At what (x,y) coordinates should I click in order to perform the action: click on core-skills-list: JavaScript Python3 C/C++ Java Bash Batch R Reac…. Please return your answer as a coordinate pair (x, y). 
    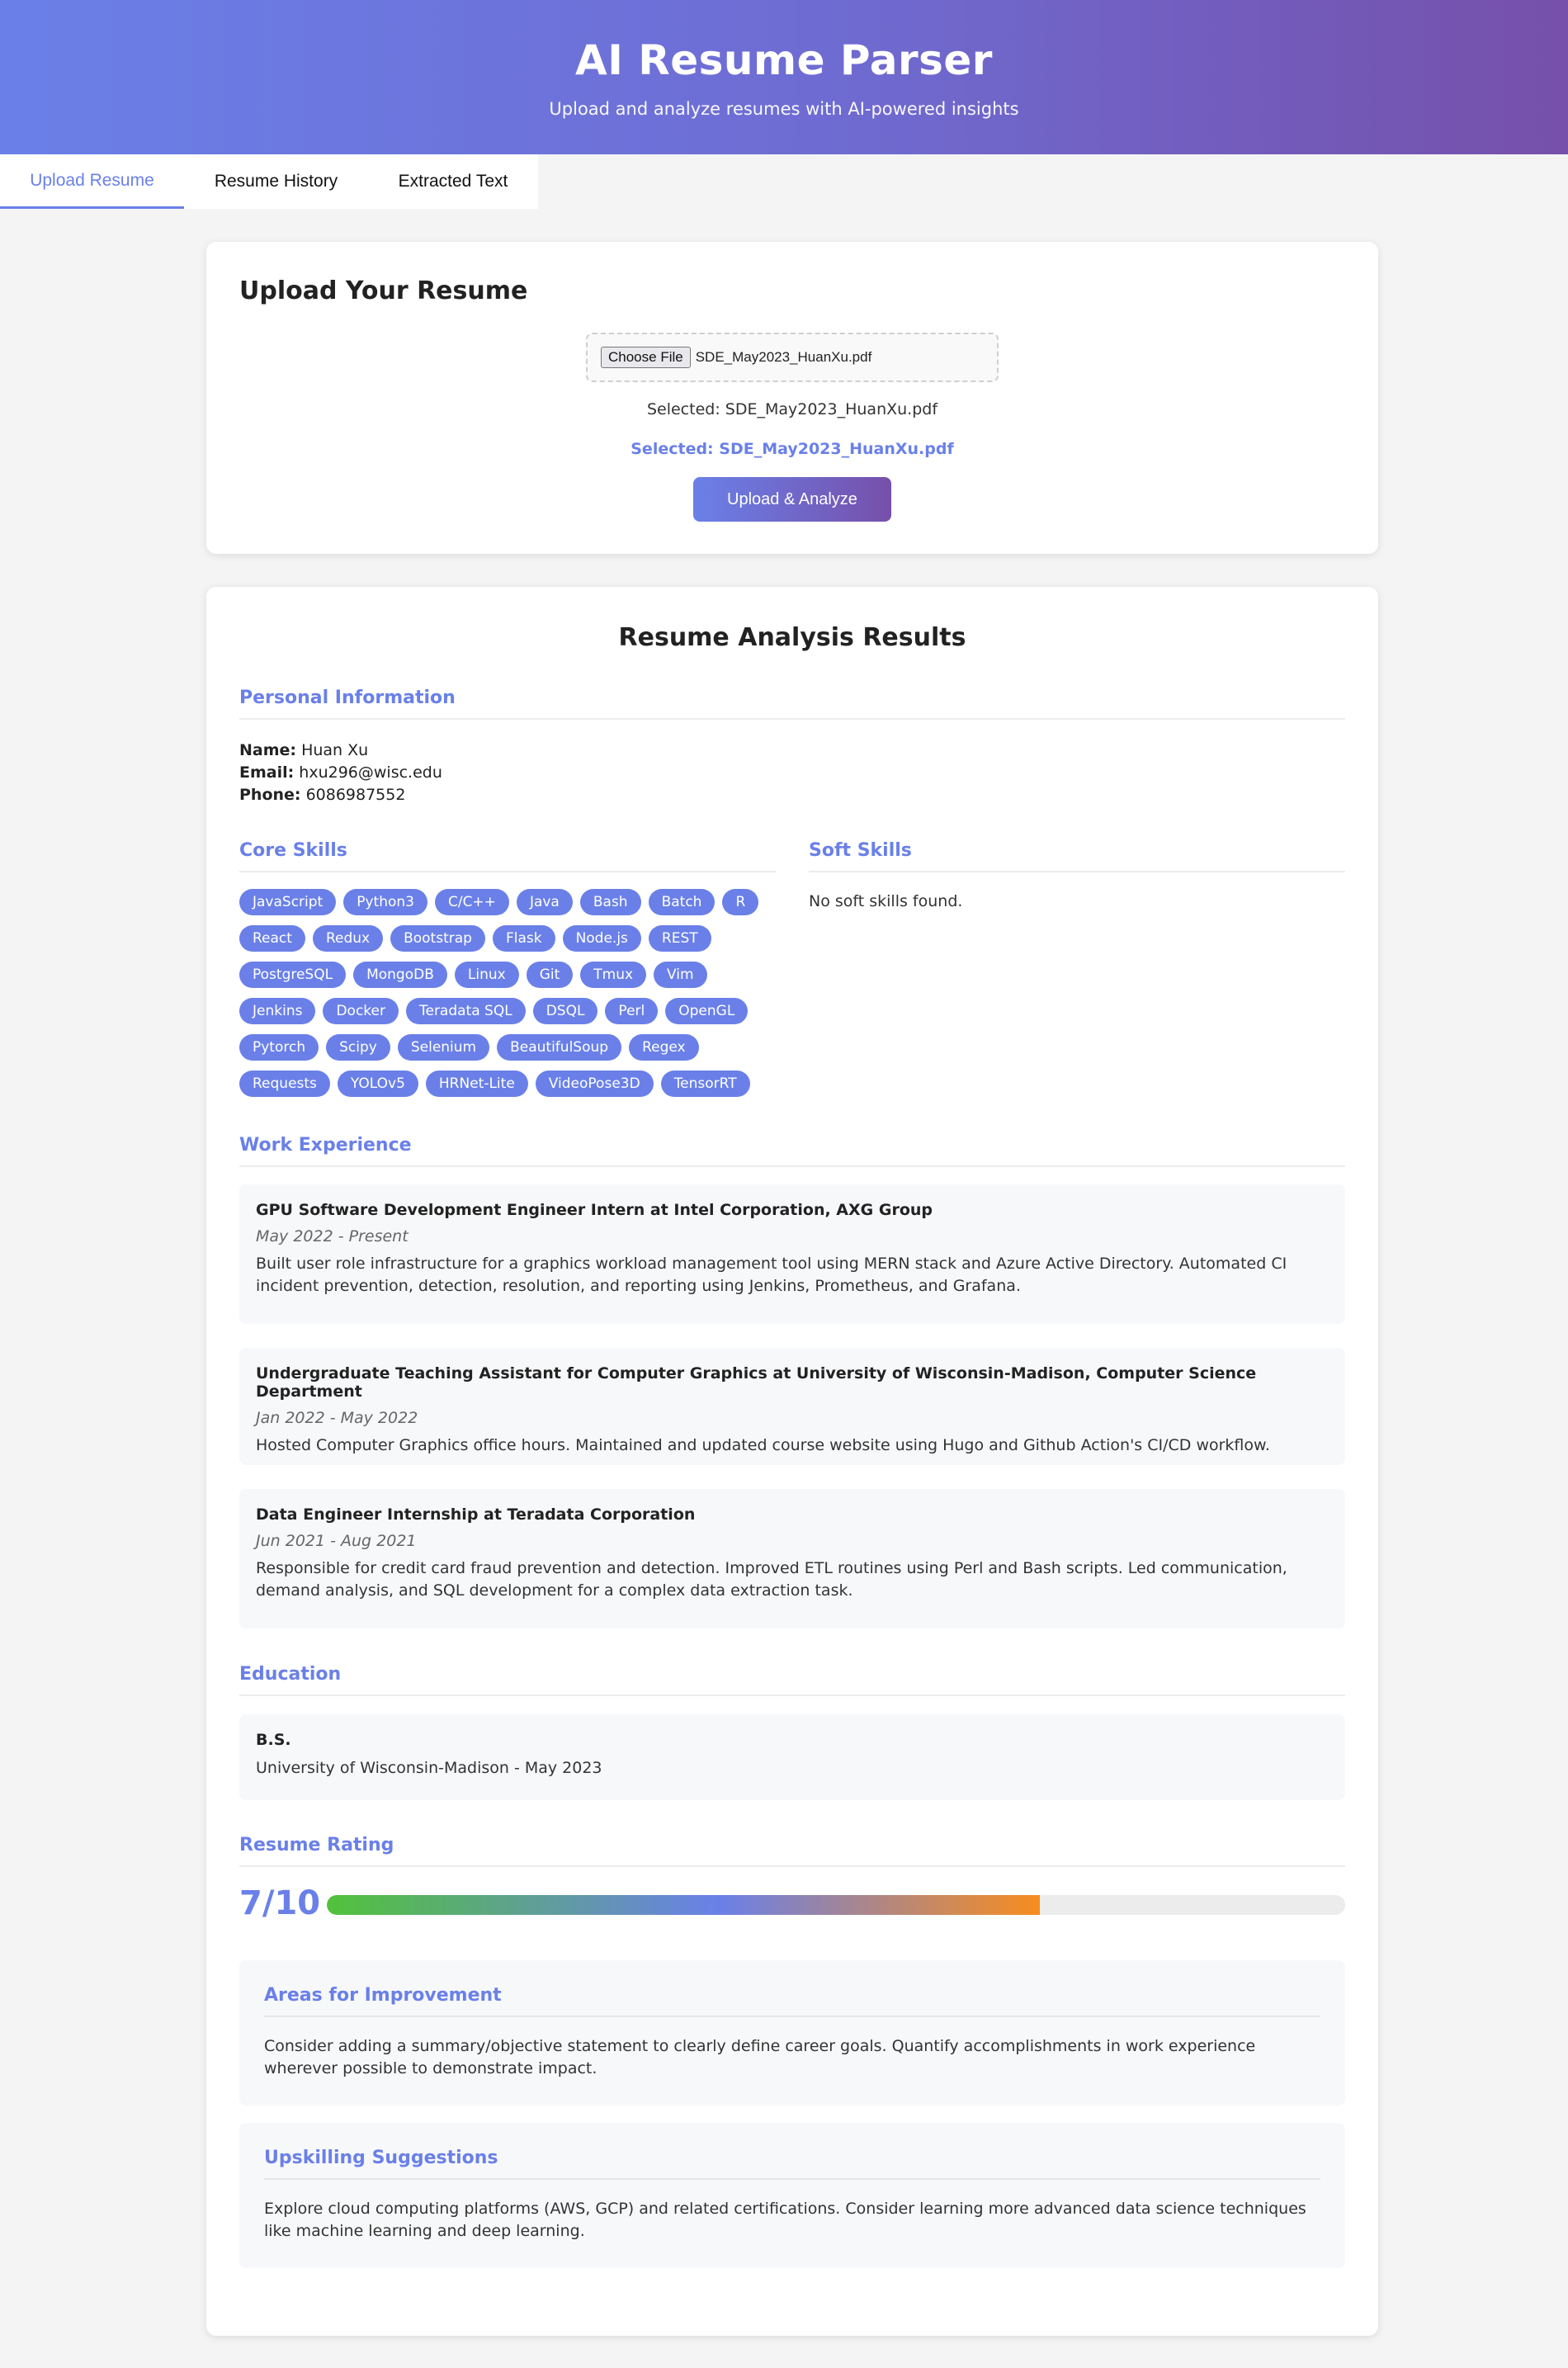
    Looking at the image, I should click on (507, 993).